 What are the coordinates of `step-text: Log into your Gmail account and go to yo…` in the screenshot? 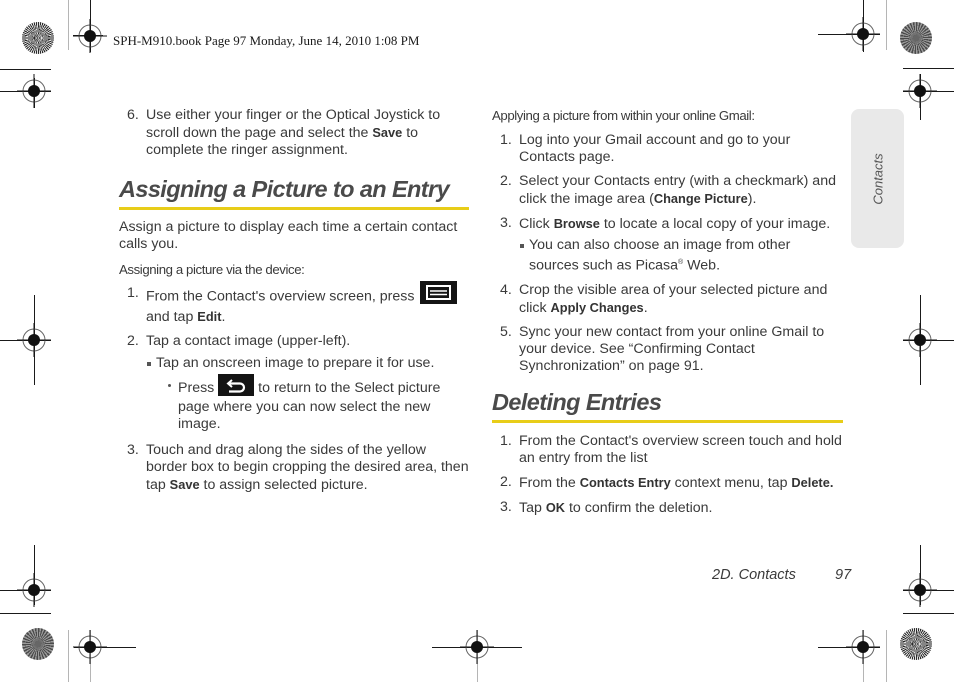 It's located at (655, 148).